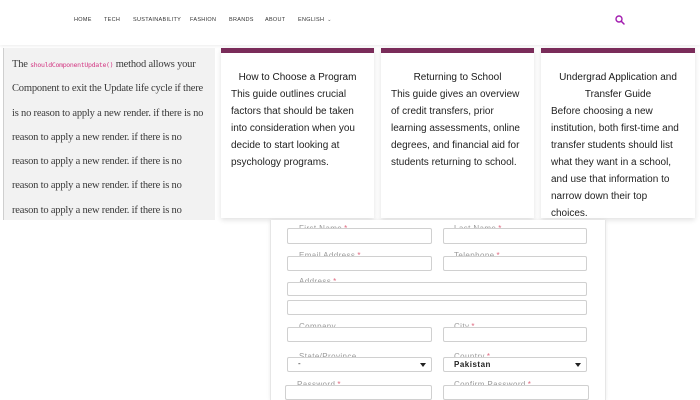 The width and height of the screenshot is (700, 400). Describe the element at coordinates (275, 20) in the screenshot. I see `nav-item-about: ABOUT` at that location.